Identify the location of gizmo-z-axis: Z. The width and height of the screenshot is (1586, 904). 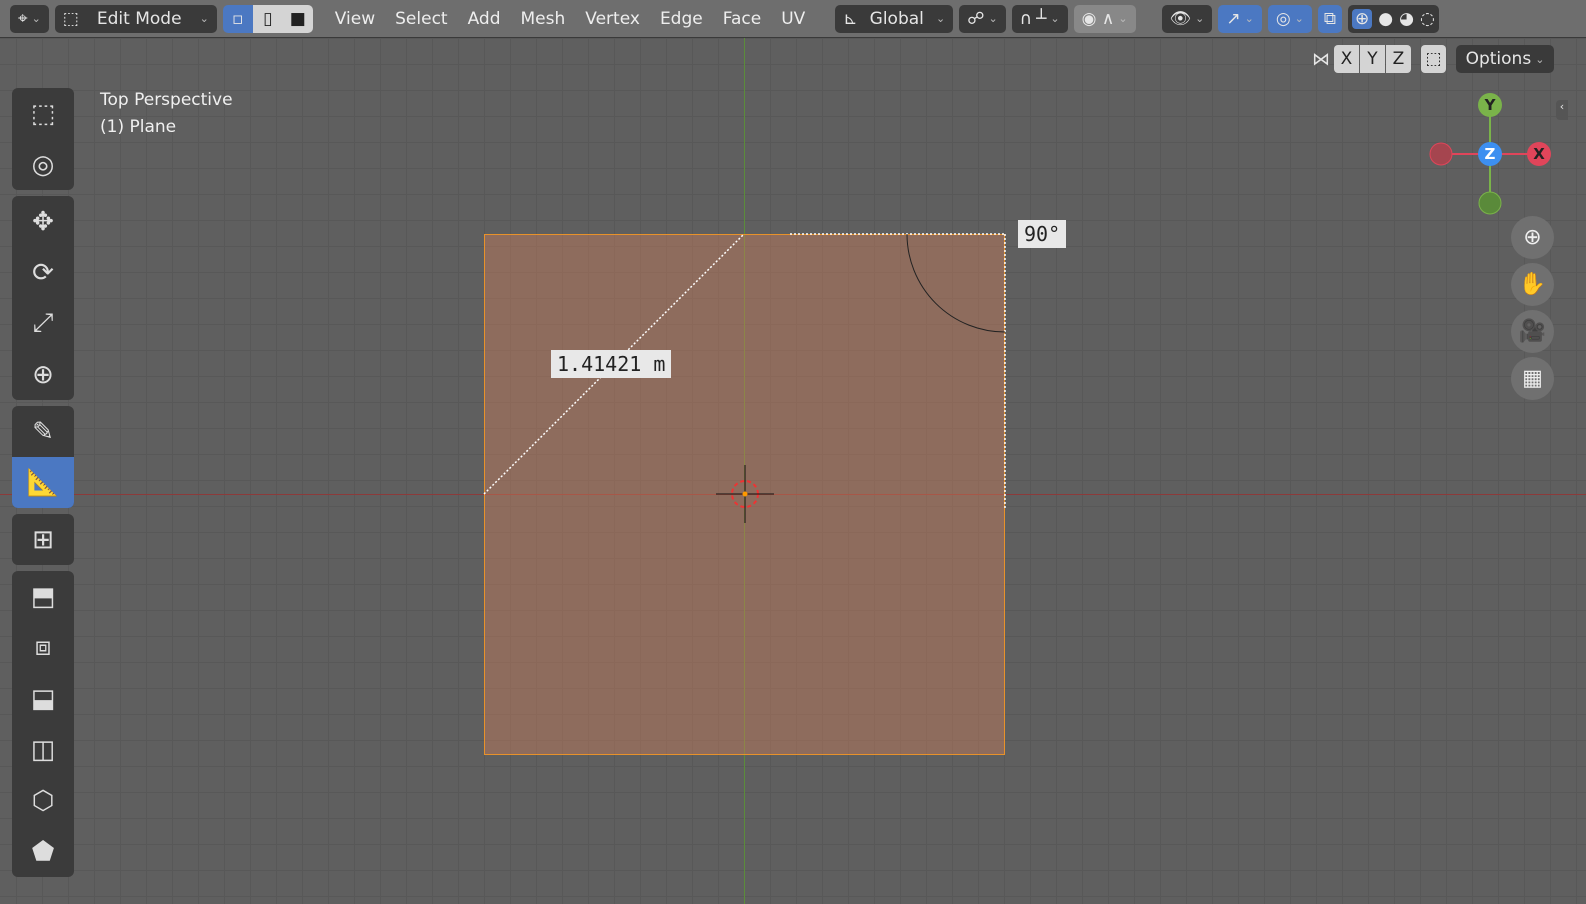
(1490, 154).